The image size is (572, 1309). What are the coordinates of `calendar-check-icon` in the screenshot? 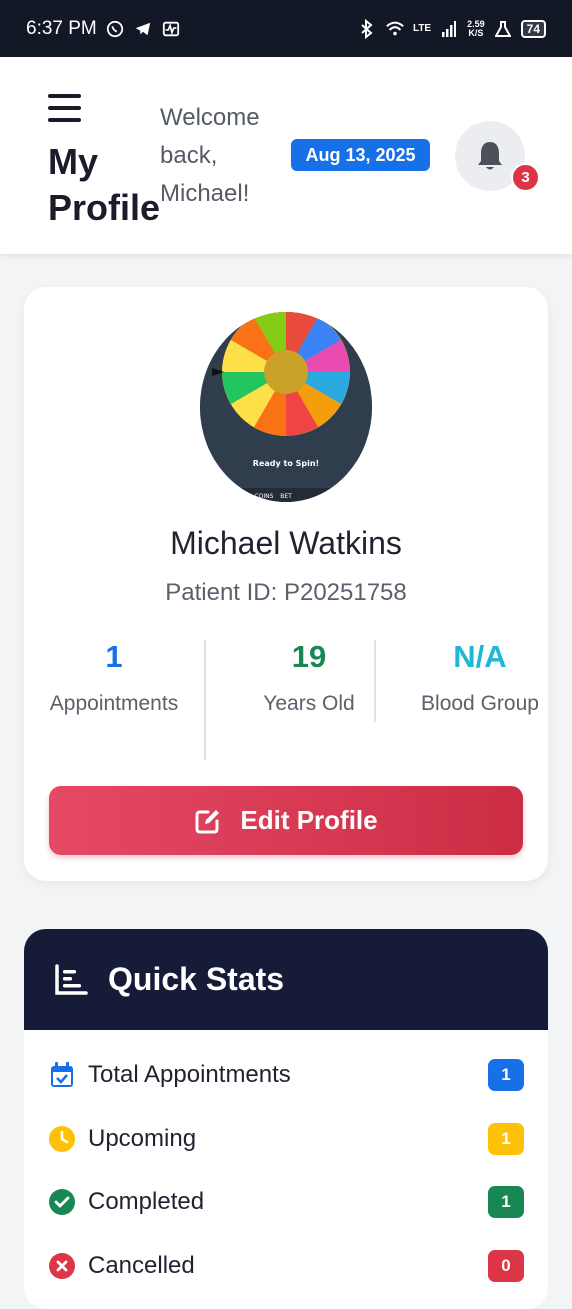 It's located at (62, 1075).